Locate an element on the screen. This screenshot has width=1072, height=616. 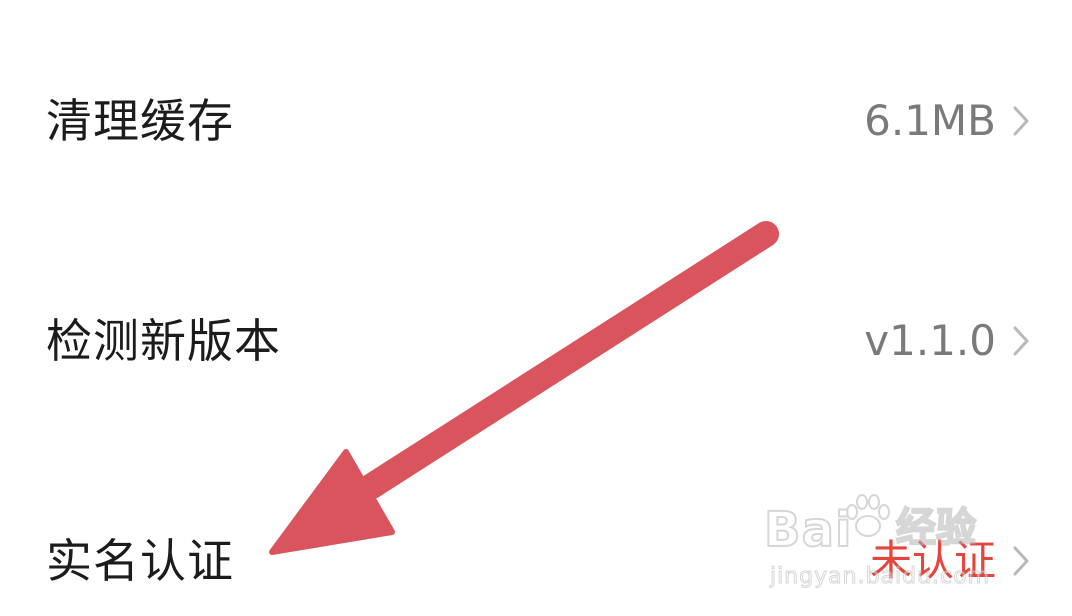
cache-size-value: 6.1MB is located at coordinates (930, 120).